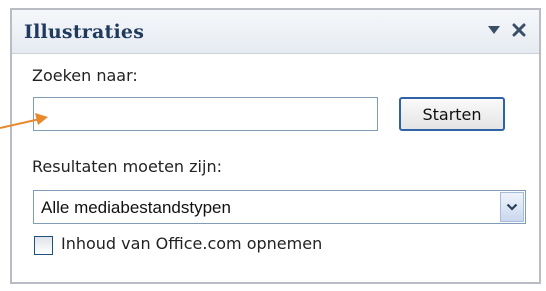 This screenshot has width=546, height=291. What do you see at coordinates (85, 75) in the screenshot?
I see `search-label: Zoeken naar:` at bounding box center [85, 75].